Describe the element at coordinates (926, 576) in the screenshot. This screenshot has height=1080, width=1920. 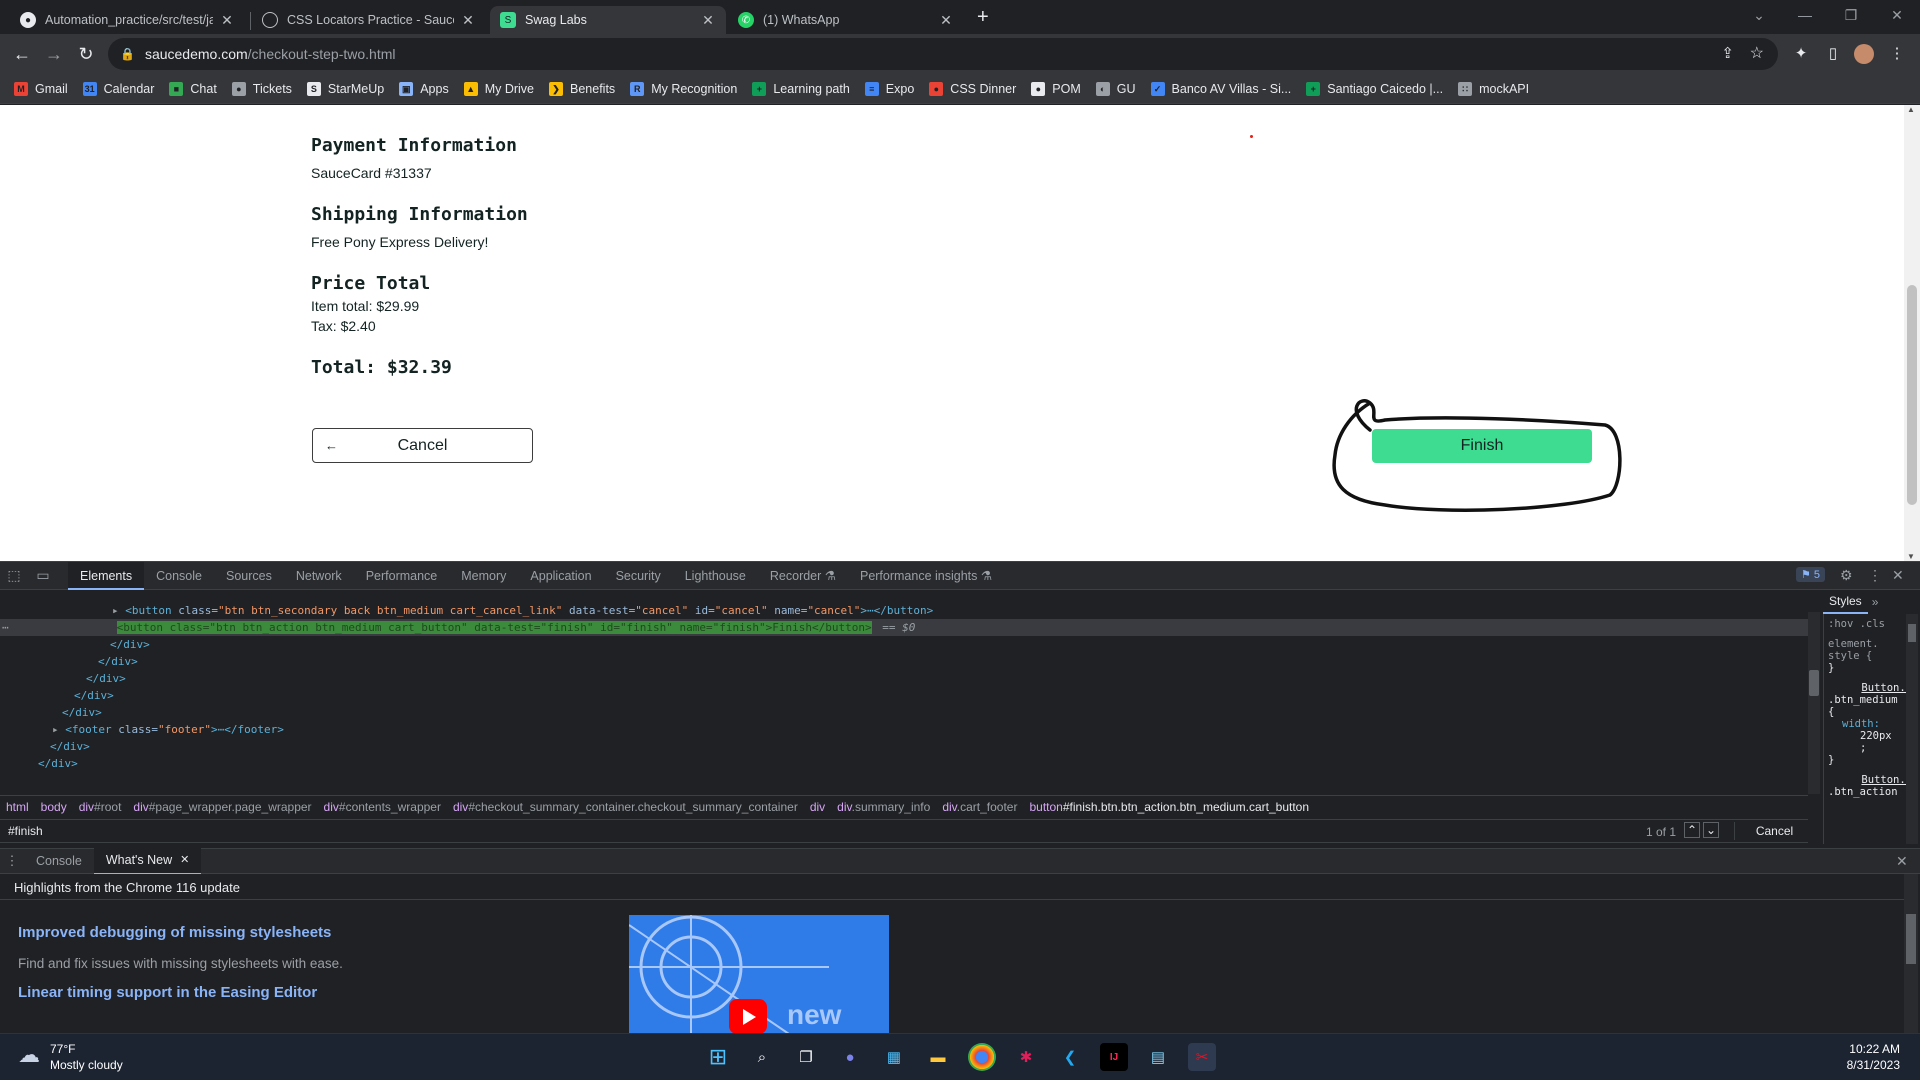
I see `devtools-tab: Performance insights ⚗` at that location.